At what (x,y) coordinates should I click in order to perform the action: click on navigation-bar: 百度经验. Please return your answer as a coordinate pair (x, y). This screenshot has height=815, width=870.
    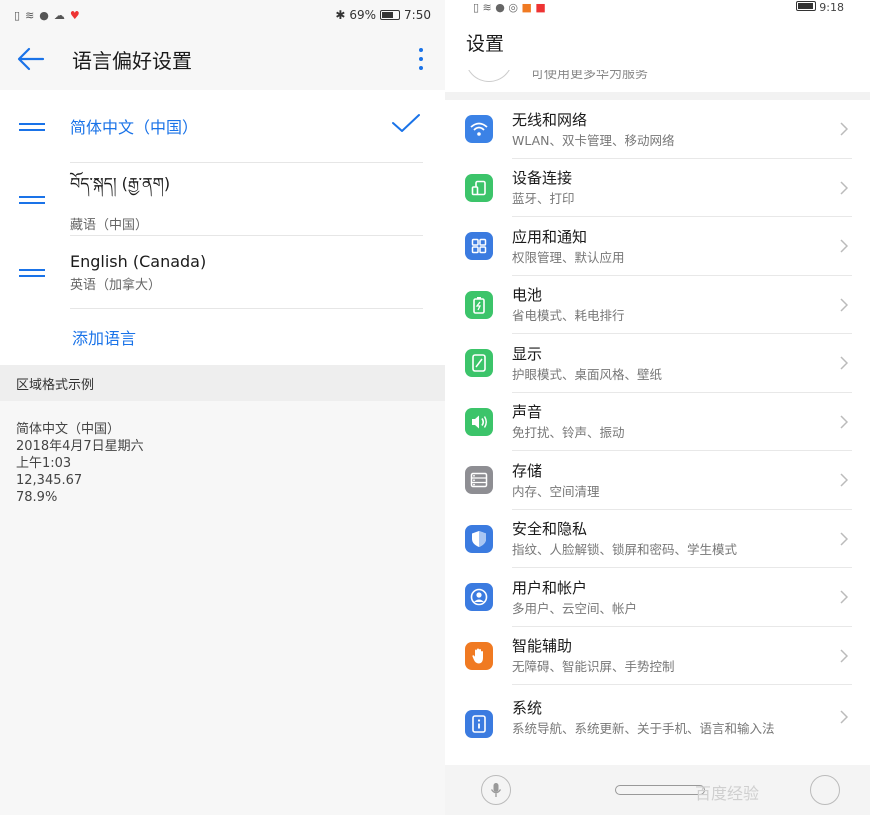
    Looking at the image, I should click on (657, 790).